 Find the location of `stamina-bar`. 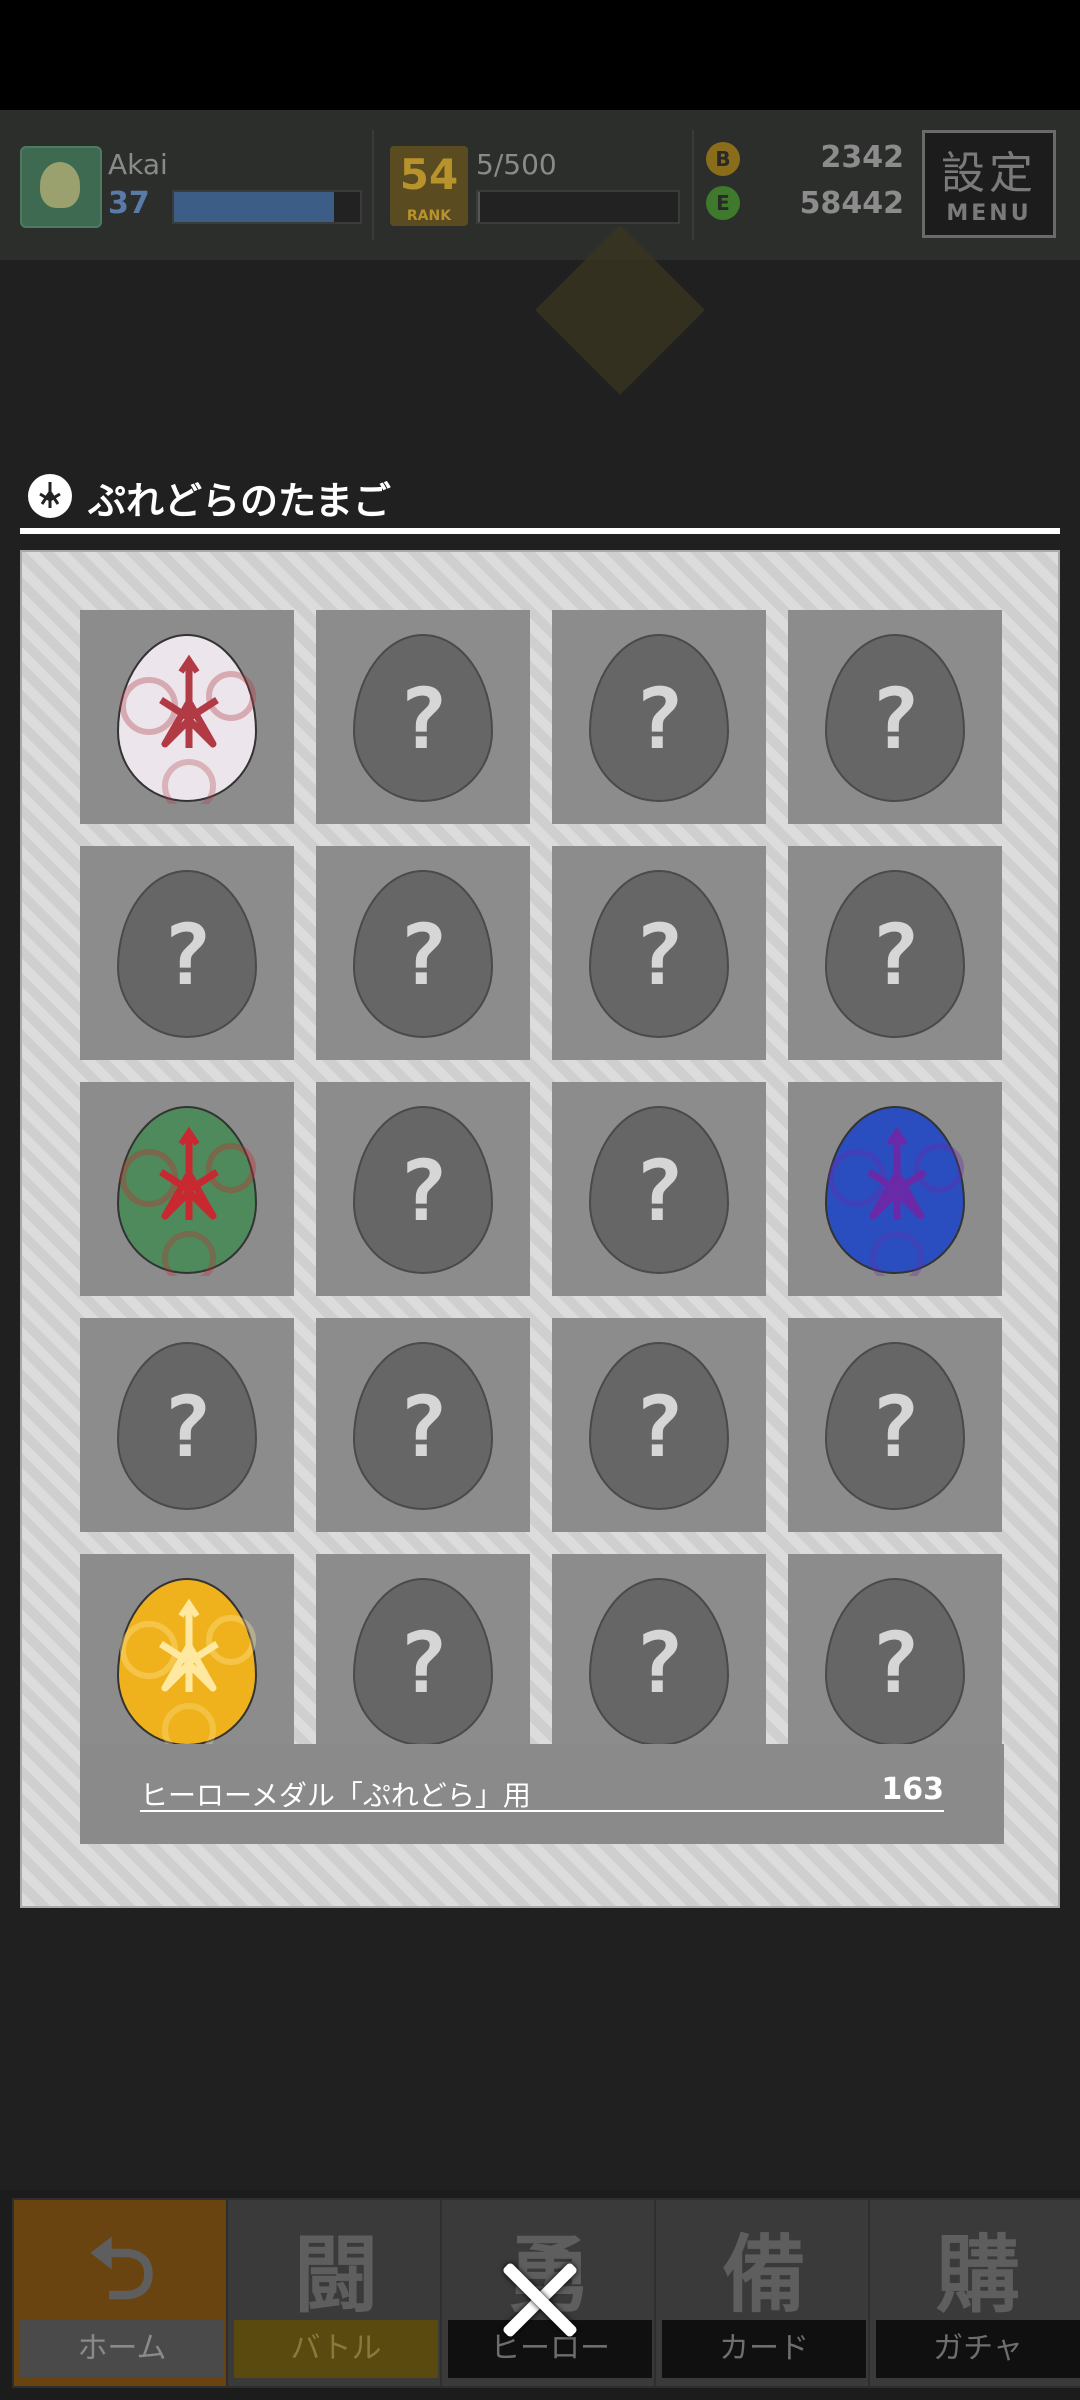

stamina-bar is located at coordinates (578, 207).